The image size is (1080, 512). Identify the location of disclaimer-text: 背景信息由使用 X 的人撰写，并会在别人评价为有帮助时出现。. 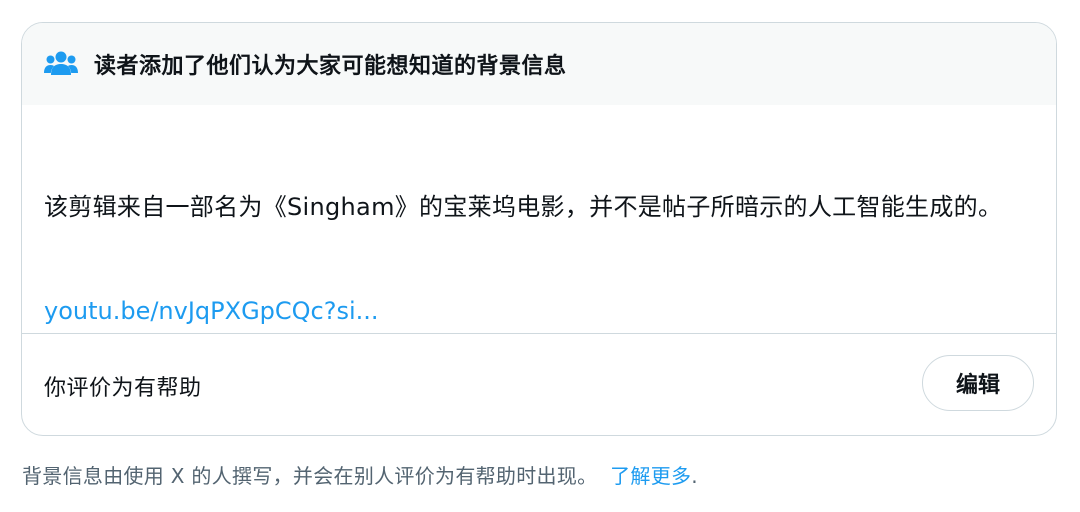
(310, 476).